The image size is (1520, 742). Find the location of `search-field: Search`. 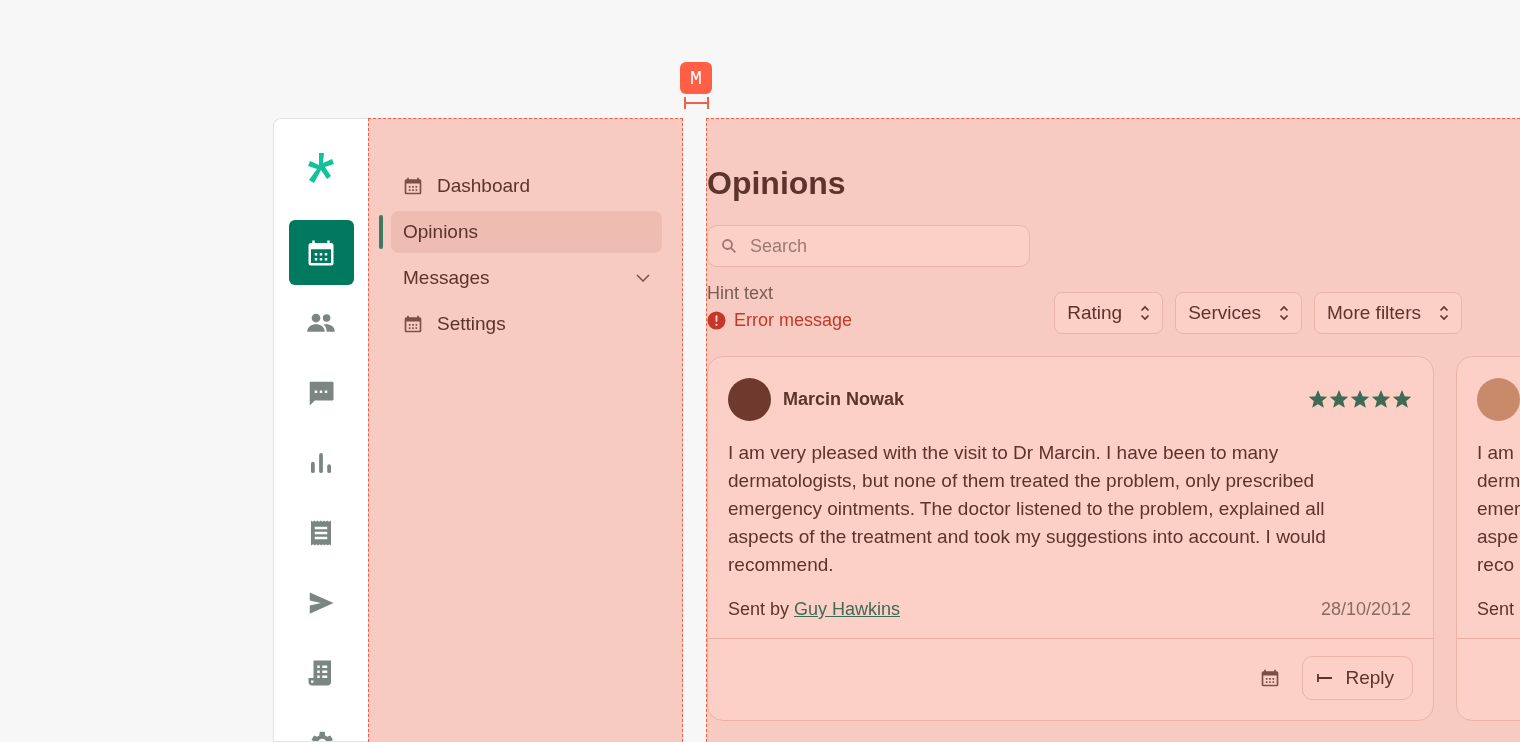

search-field: Search is located at coordinates (868, 246).